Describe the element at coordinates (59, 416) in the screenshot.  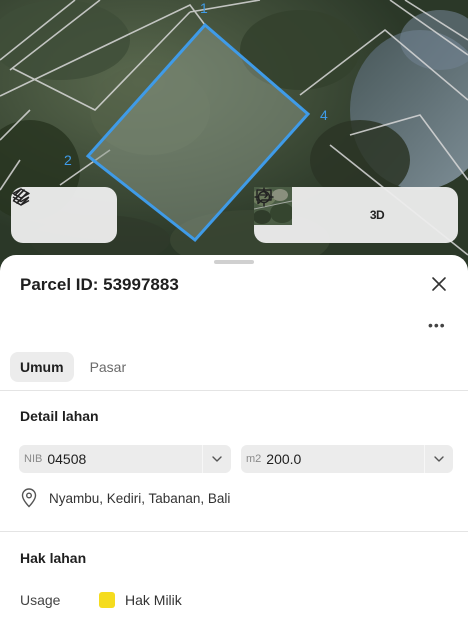
I see `detail-section-title: Detail lahan` at that location.